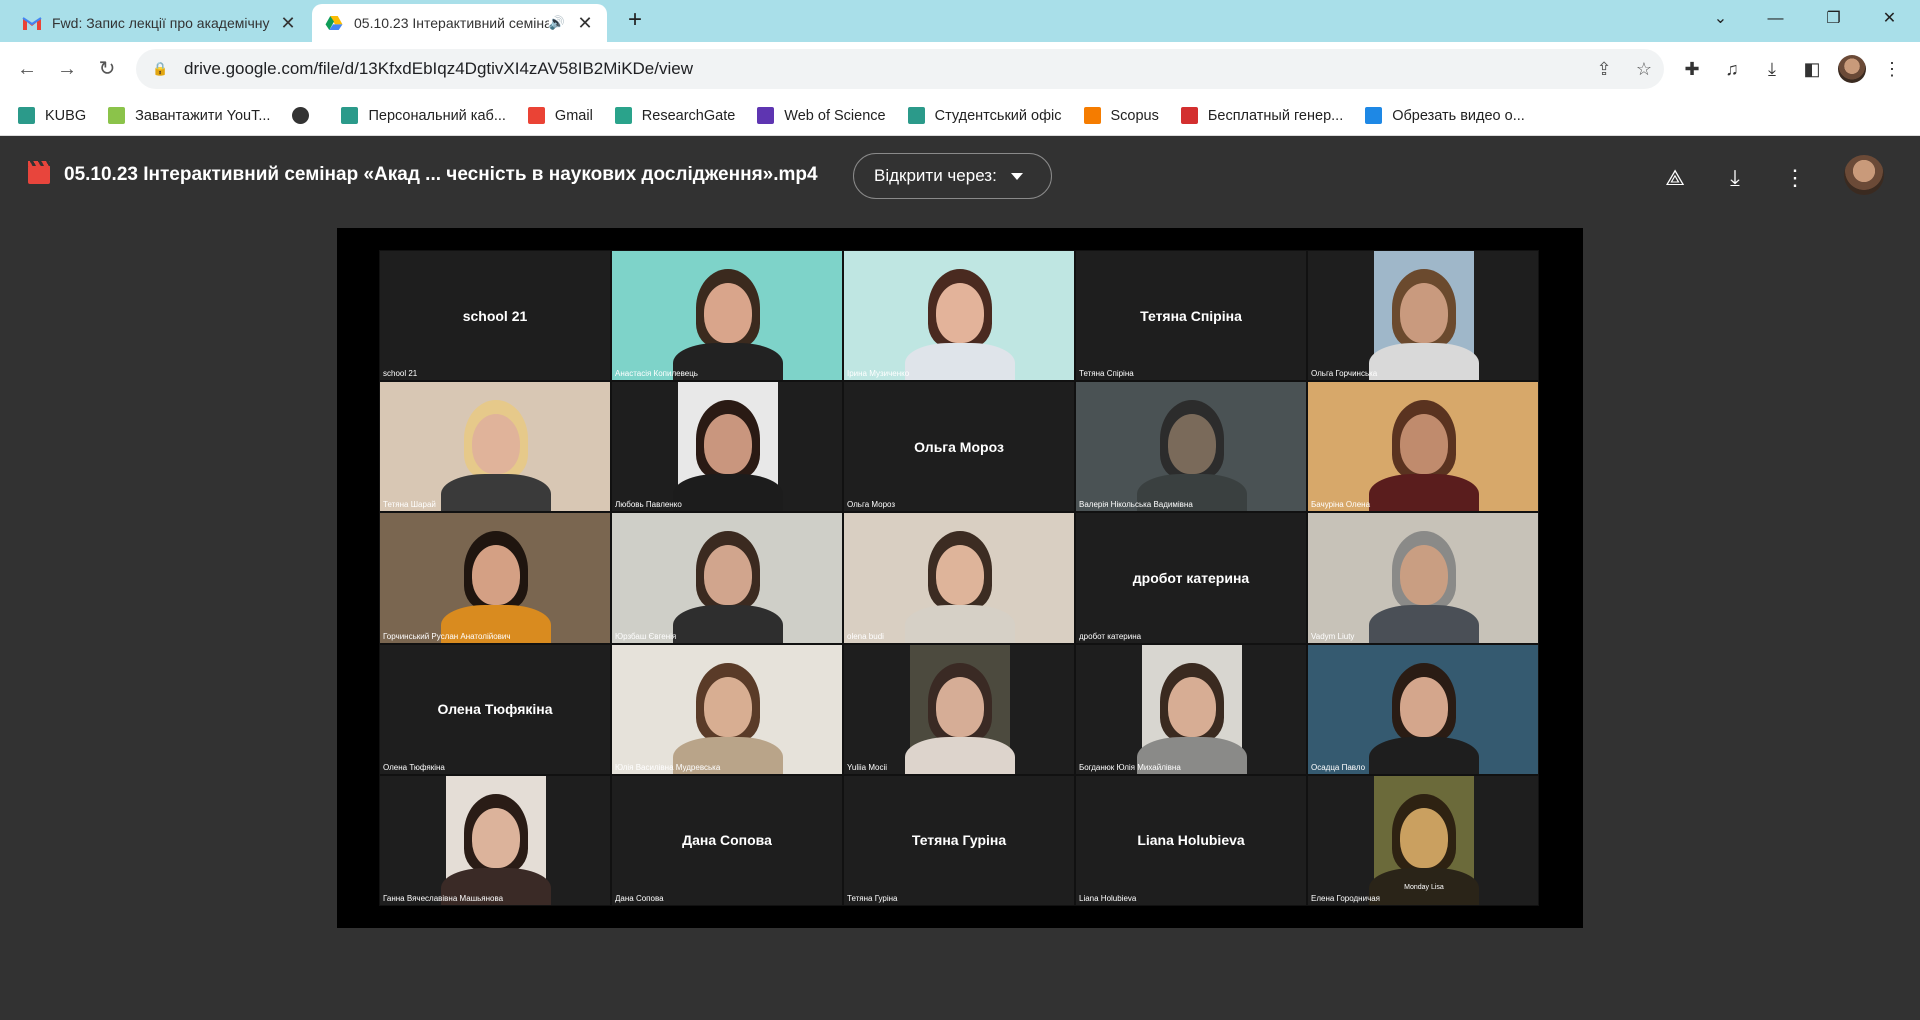  Describe the element at coordinates (1892, 69) in the screenshot. I see `menu-icon: ⋮` at that location.